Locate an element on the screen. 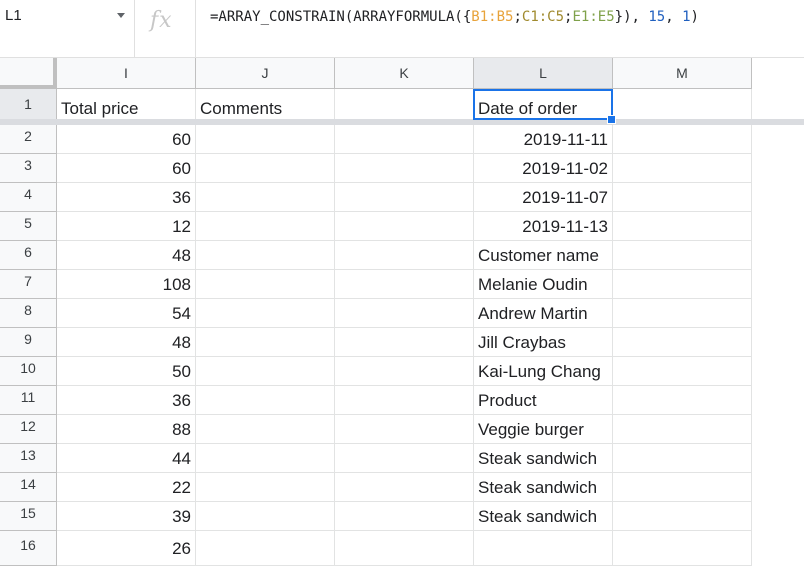 This screenshot has width=804, height=567. cell-k9 is located at coordinates (404, 342).